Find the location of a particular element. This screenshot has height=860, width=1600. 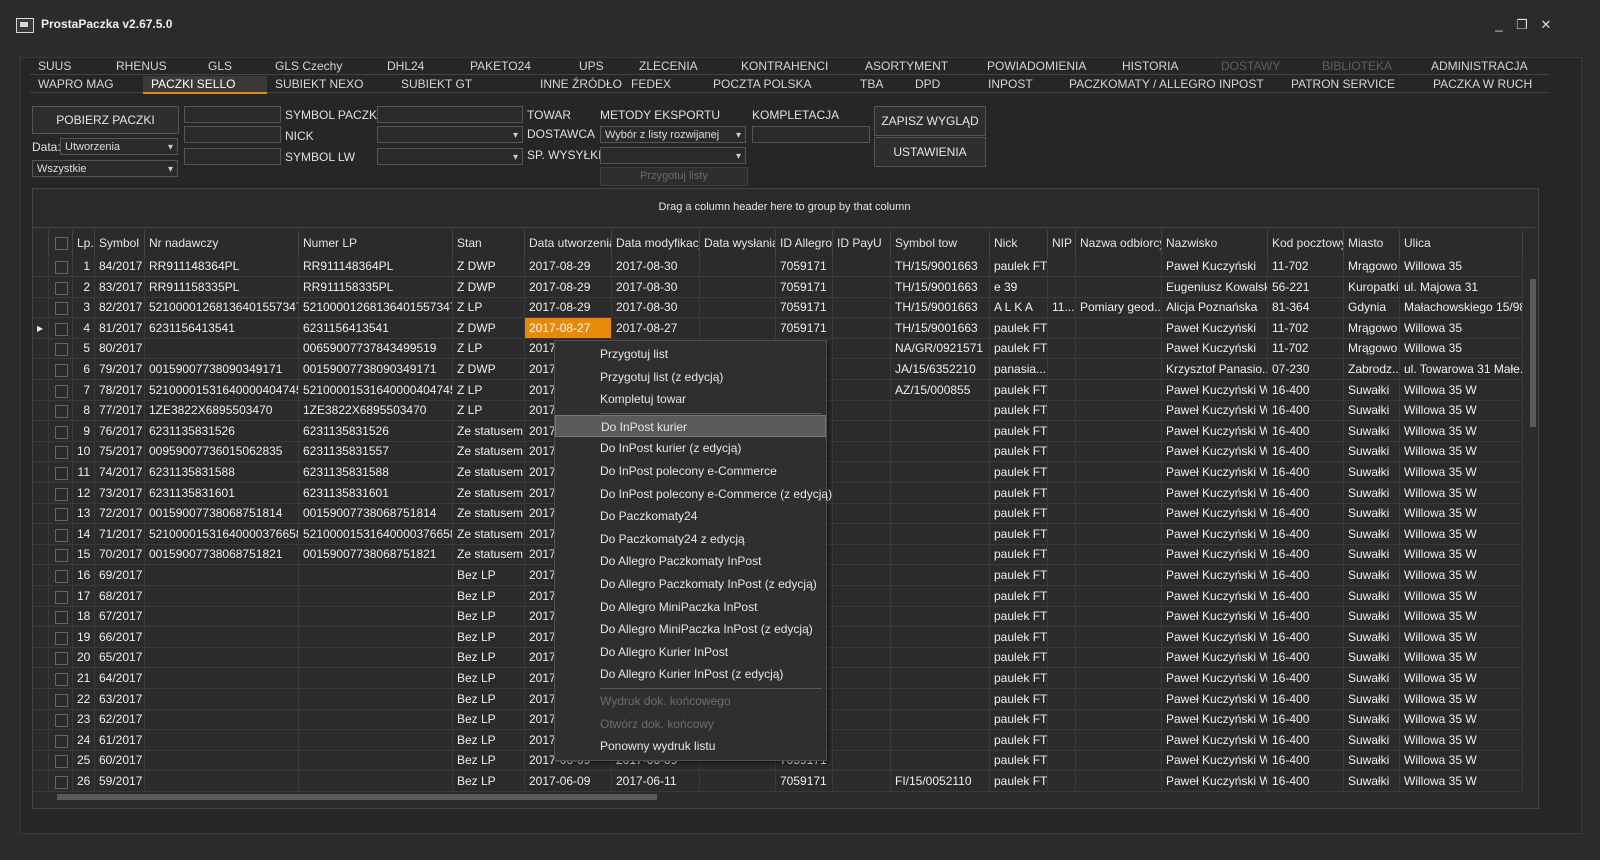

cell-symbol: 65/2017 is located at coordinates (120, 657).